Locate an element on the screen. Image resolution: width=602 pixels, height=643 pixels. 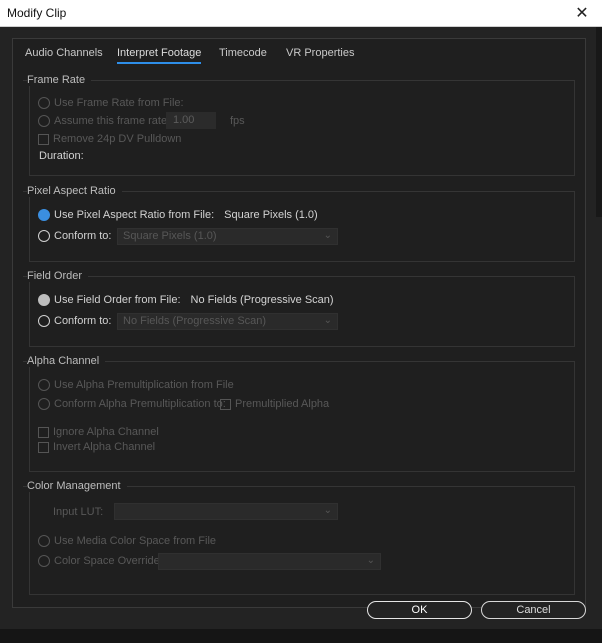
input-lut-dropdown: ⌄ is located at coordinates (226, 511).